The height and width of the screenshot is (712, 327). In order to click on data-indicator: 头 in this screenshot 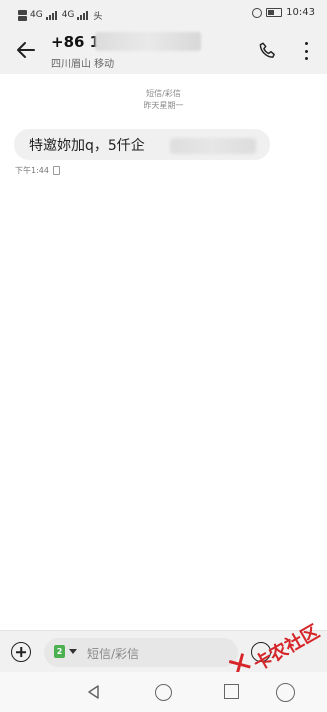, I will do `click(98, 16)`.